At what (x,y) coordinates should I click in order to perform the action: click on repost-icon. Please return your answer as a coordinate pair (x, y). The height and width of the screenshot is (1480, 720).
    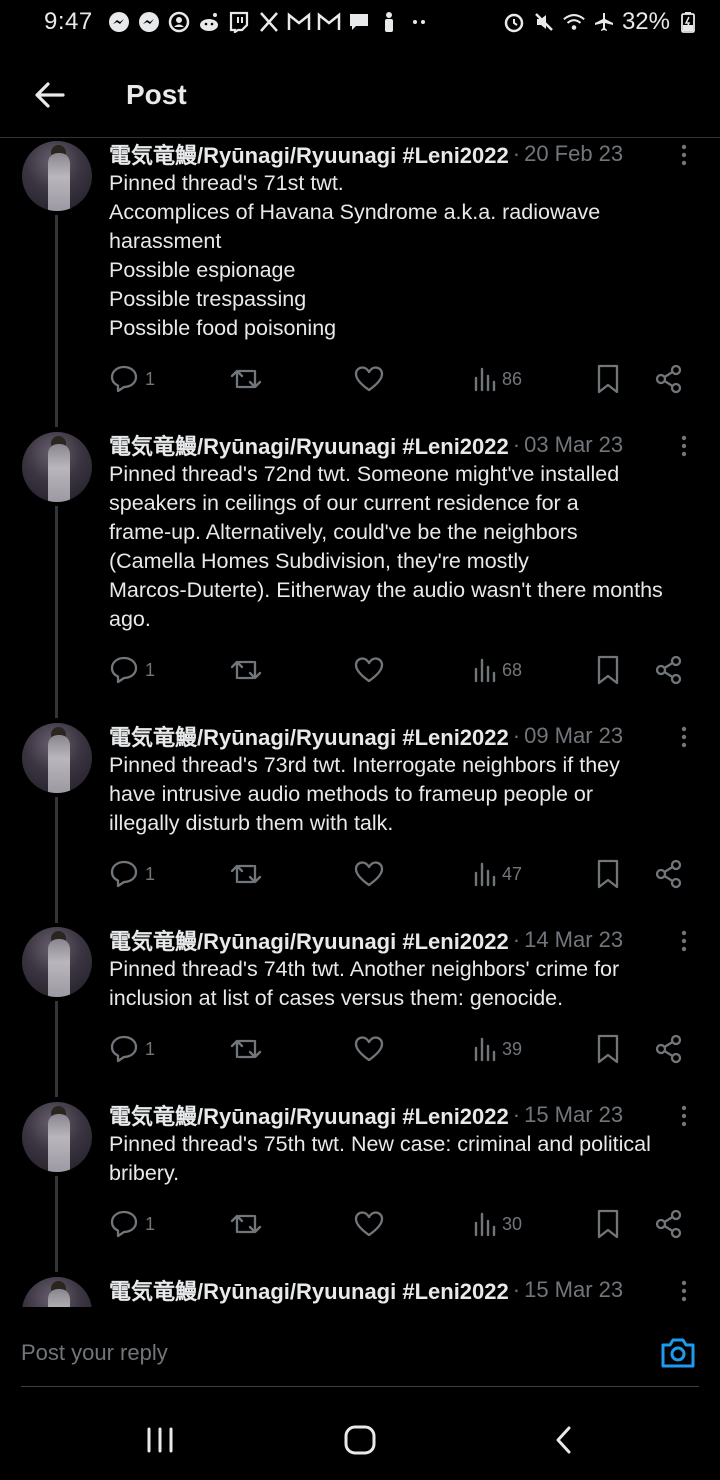
    Looking at the image, I should click on (246, 670).